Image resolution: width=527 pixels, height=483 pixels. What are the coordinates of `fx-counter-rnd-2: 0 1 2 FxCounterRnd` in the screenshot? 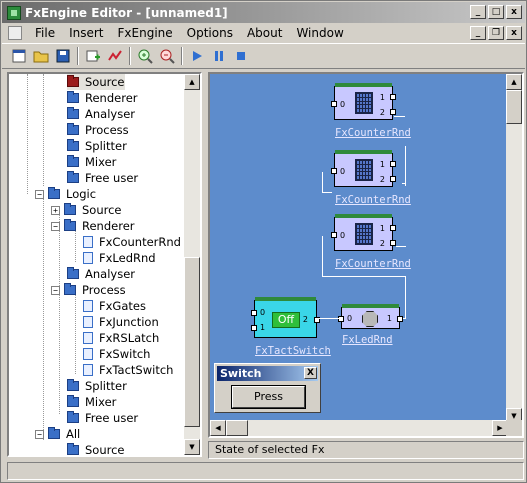 It's located at (371, 178).